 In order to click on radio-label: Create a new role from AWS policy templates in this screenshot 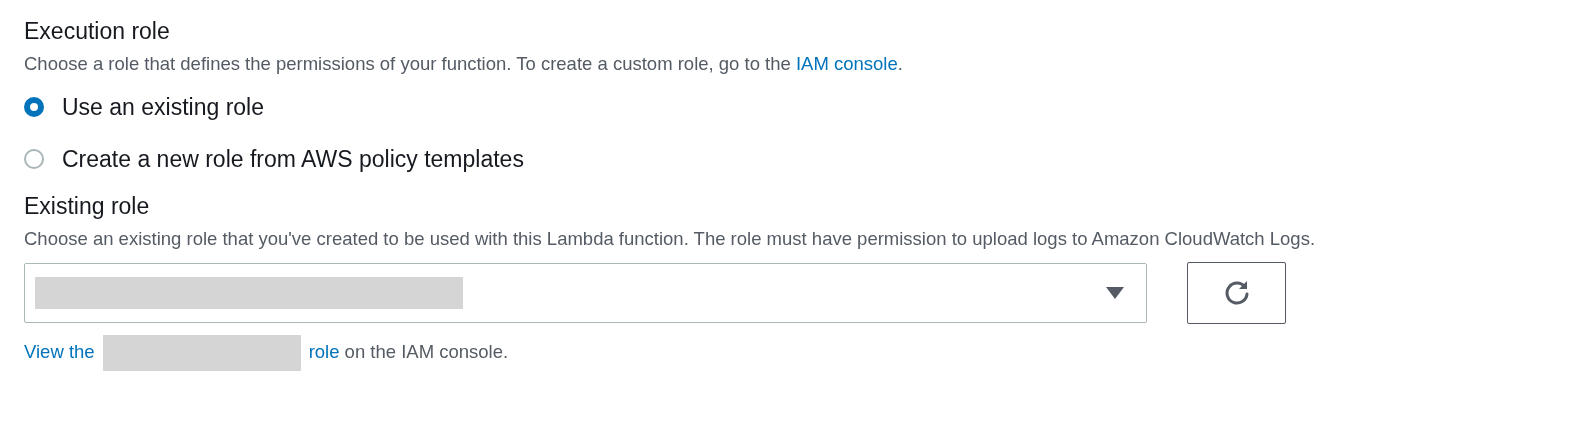, I will do `click(293, 159)`.